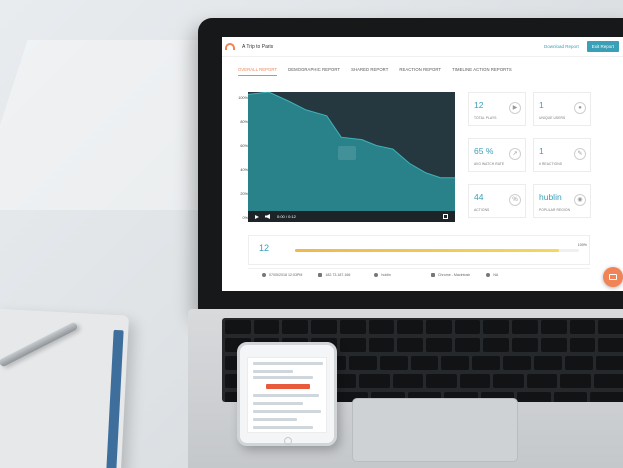 The width and height of the screenshot is (623, 468). What do you see at coordinates (497, 109) in the screenshot?
I see `stat-total-plays: 12 TOTAL PLAYS ▶` at bounding box center [497, 109].